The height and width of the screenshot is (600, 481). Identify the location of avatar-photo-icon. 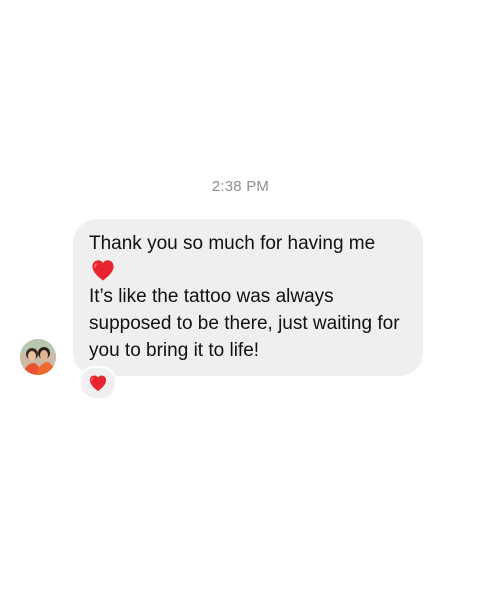
(38, 357).